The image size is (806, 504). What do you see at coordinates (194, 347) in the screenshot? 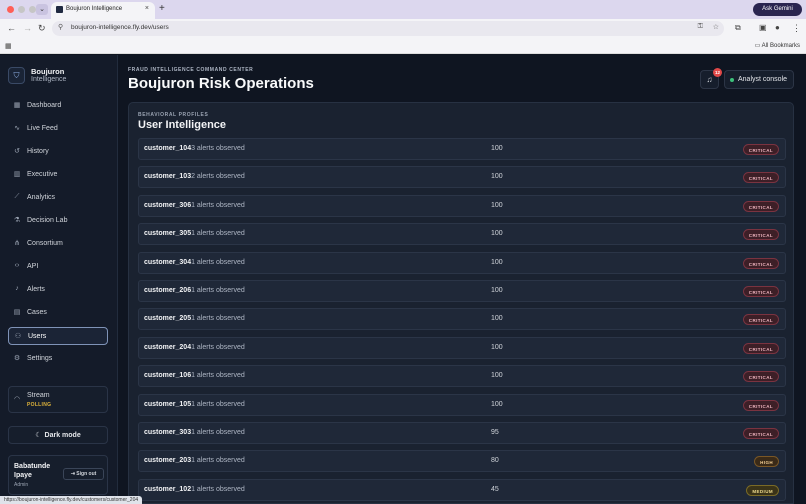
I see `customer-cell: customer_2041 alerts observed` at bounding box center [194, 347].